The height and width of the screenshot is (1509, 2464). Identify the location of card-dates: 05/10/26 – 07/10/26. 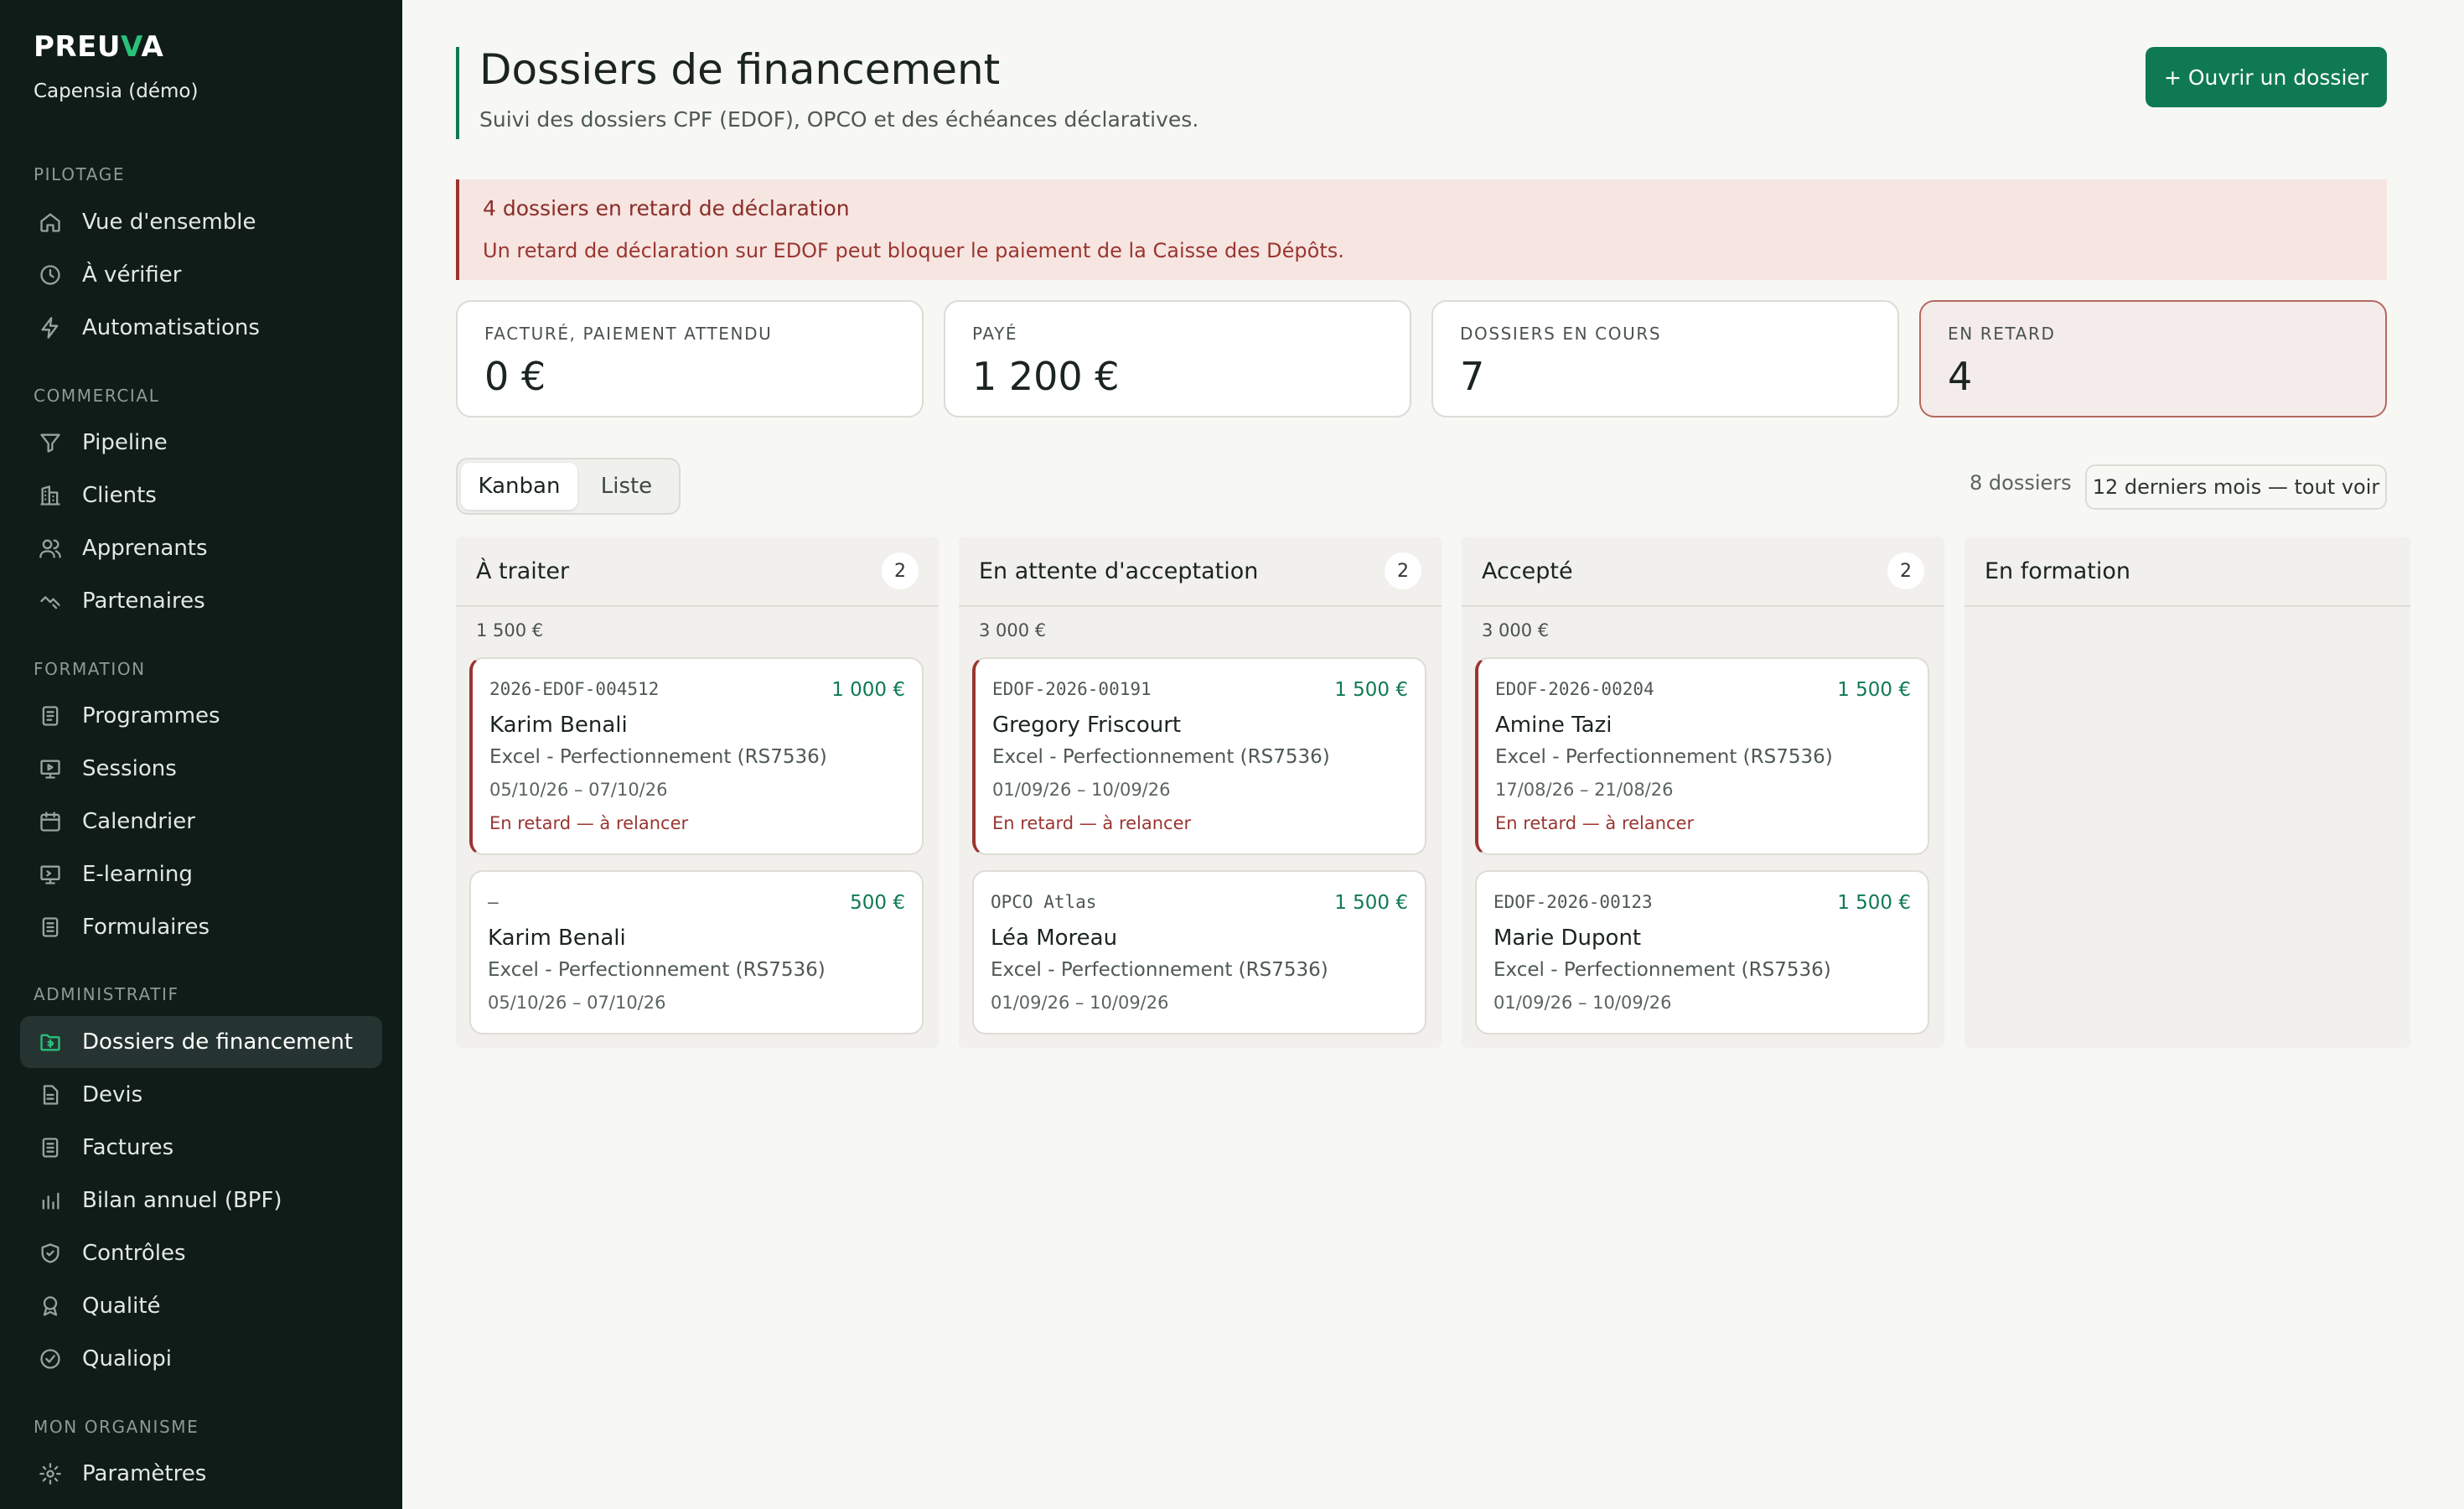
(578, 790).